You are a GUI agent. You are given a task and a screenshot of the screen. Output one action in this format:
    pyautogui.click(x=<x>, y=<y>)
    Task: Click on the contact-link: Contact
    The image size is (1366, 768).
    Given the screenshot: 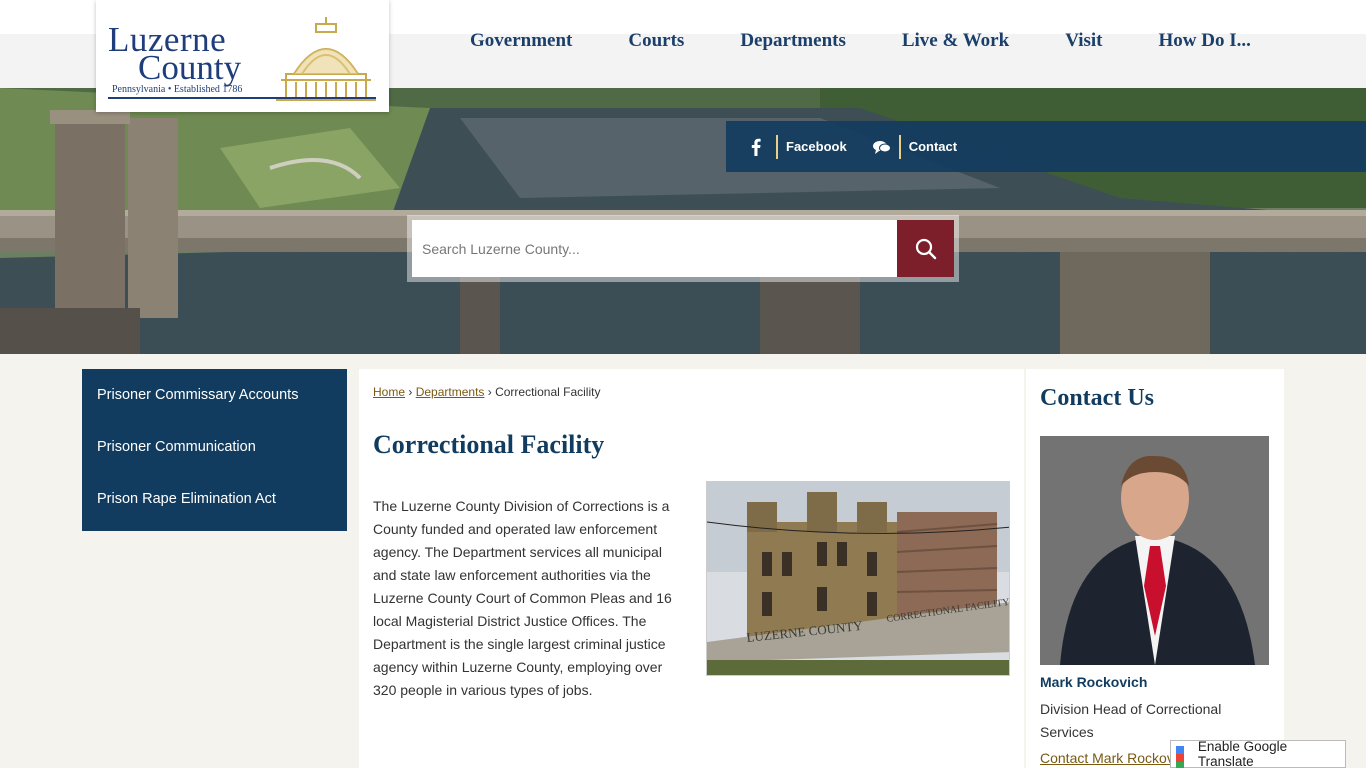 What is the action you would take?
    pyautogui.click(x=911, y=146)
    